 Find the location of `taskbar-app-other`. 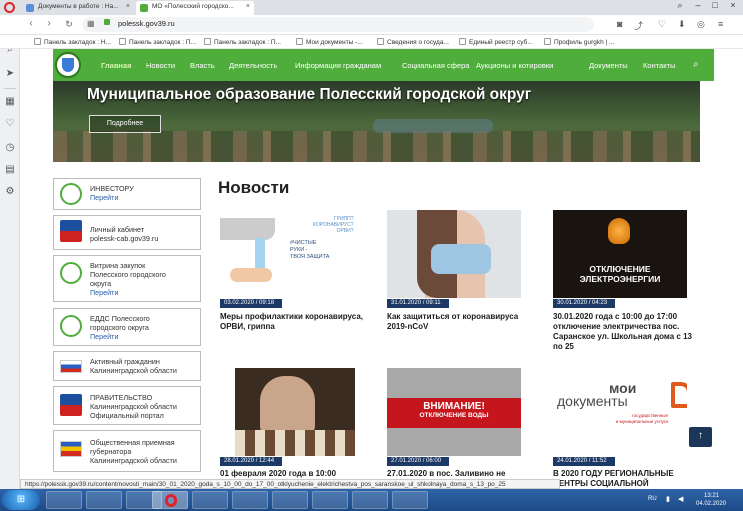

taskbar-app-other is located at coordinates (410, 500).